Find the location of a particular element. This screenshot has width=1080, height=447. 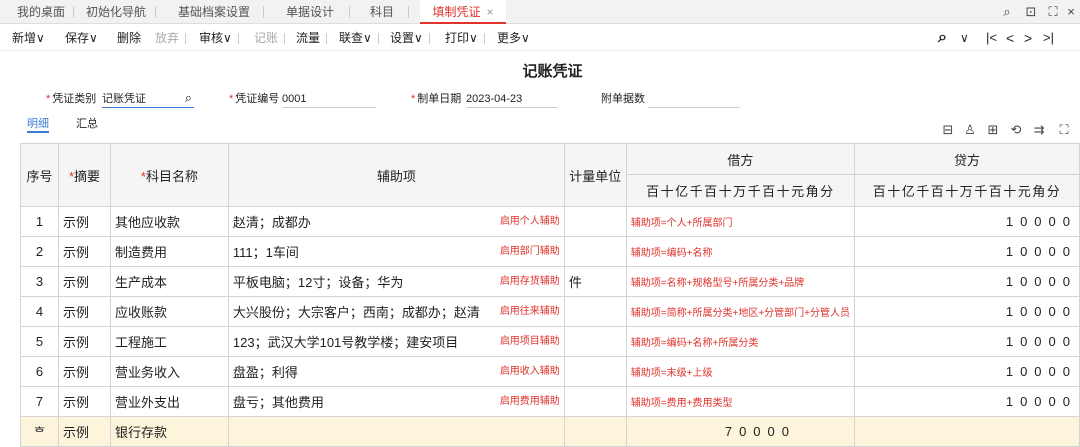

fullscreen-icon: ⛶ is located at coordinates (1064, 130).